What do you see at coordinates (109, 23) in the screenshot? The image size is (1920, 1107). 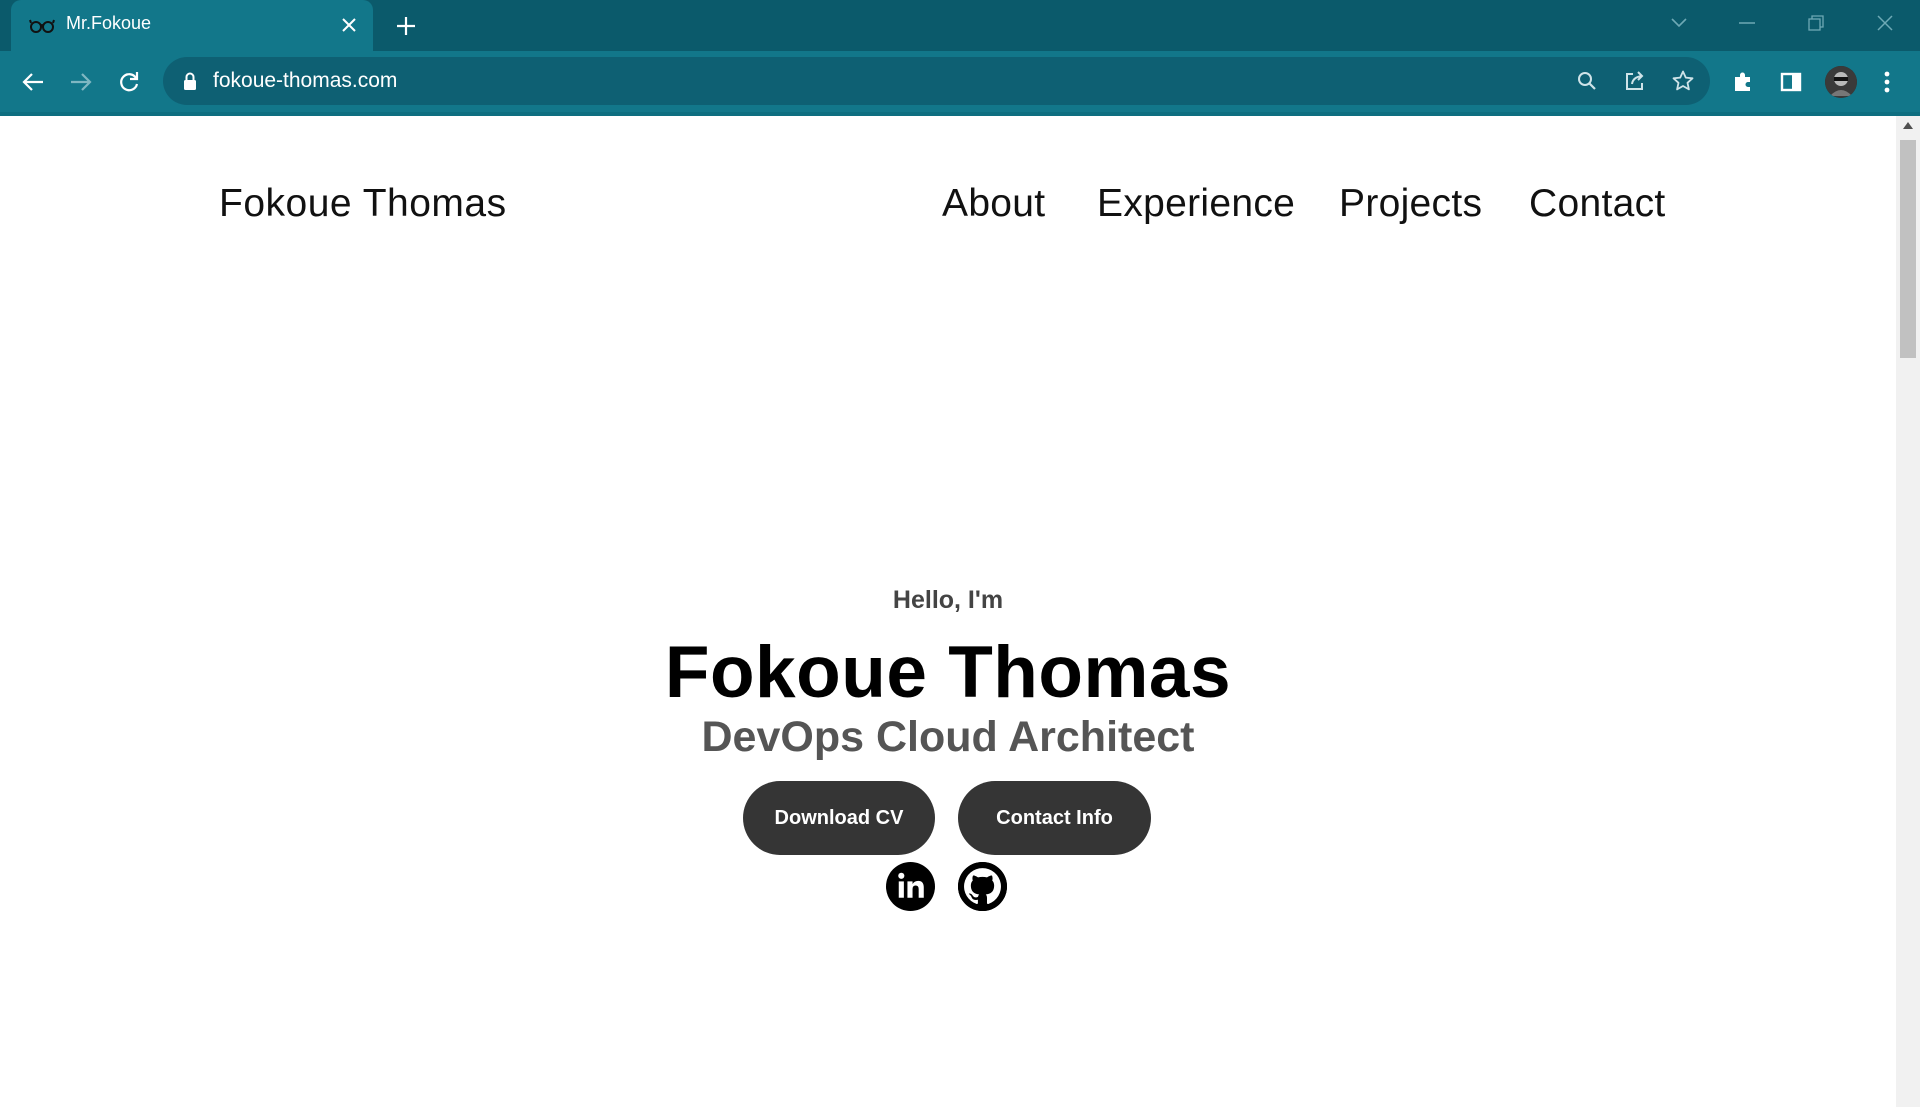 I see `tab-title: Mr.Fokoue` at bounding box center [109, 23].